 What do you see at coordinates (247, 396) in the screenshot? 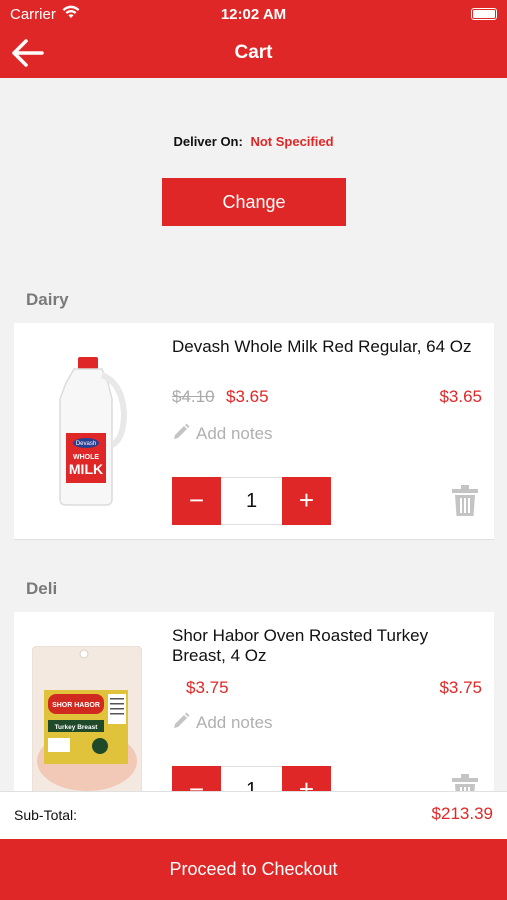
I see `item-sale-price: $3.65` at bounding box center [247, 396].